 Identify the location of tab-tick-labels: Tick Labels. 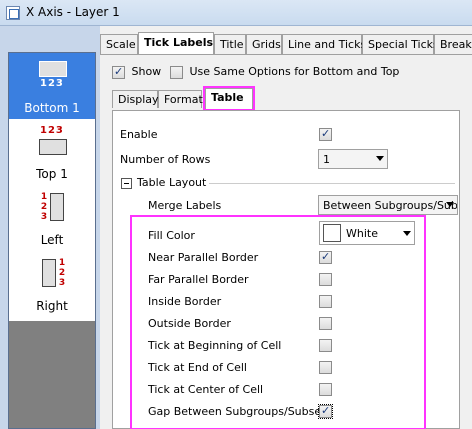
(176, 43).